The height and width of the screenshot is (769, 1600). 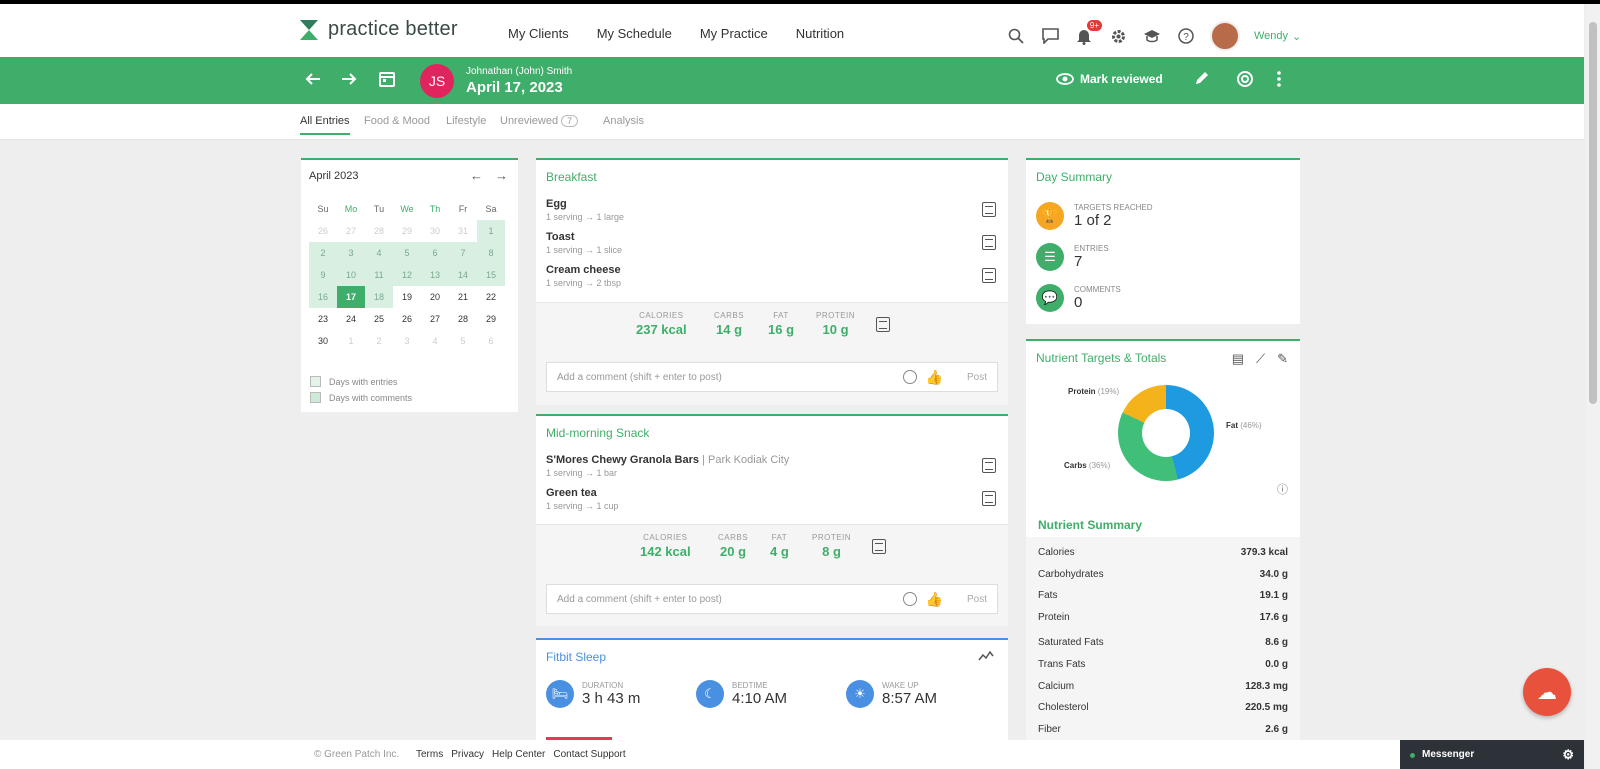 I want to click on trend-icon, so click(x=986, y=657).